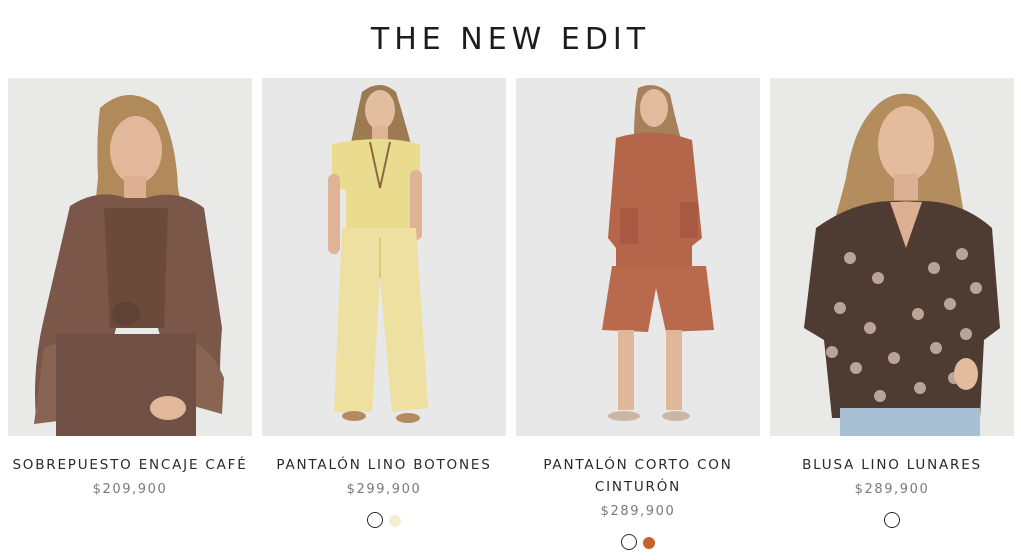 Image resolution: width=1021 pixels, height=560 pixels. Describe the element at coordinates (510, 39) in the screenshot. I see `page-title: THE NEW EDIT` at that location.